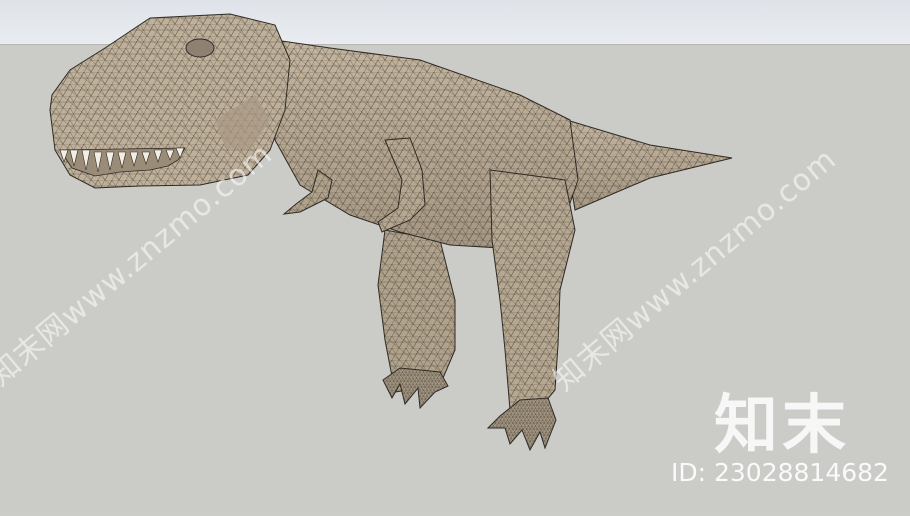 This screenshot has height=516, width=910. Describe the element at coordinates (782, 426) in the screenshot. I see `brand-logo: 知末` at that location.